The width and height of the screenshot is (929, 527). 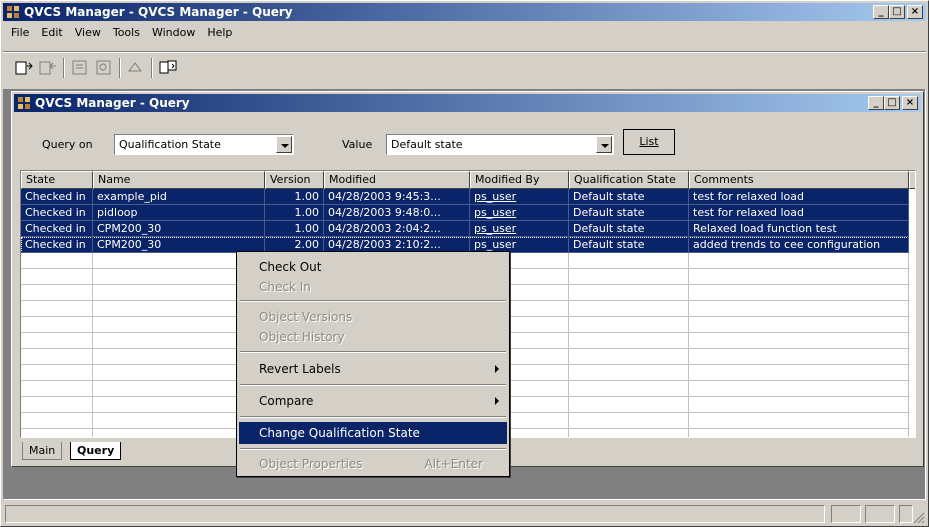 What do you see at coordinates (302, 337) in the screenshot?
I see `menu-item-object-history-label: Object History` at bounding box center [302, 337].